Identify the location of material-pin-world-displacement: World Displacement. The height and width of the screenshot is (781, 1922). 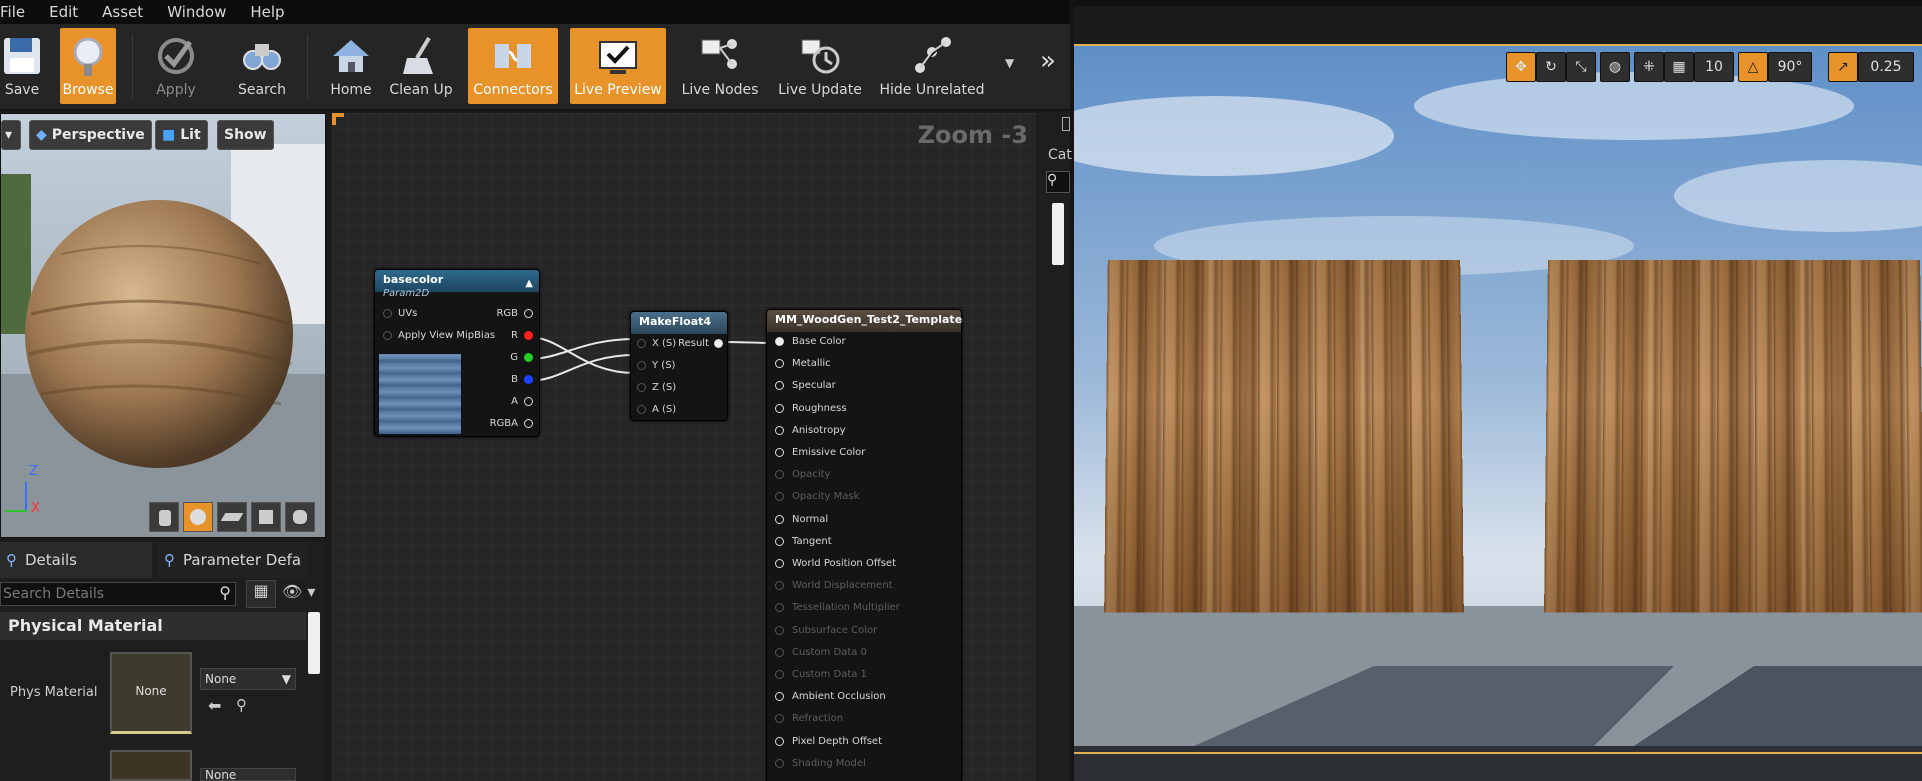
(834, 585).